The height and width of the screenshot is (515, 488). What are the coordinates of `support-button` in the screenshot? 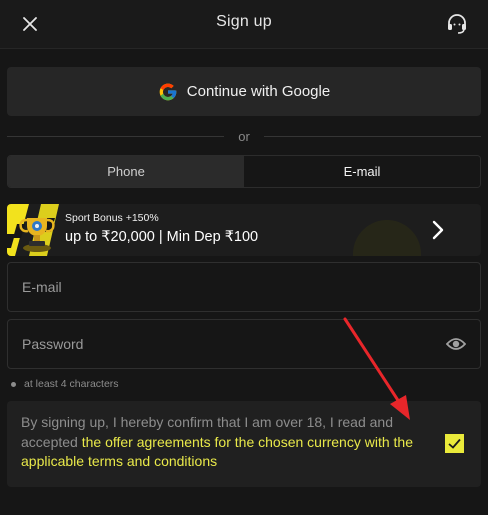 It's located at (457, 24).